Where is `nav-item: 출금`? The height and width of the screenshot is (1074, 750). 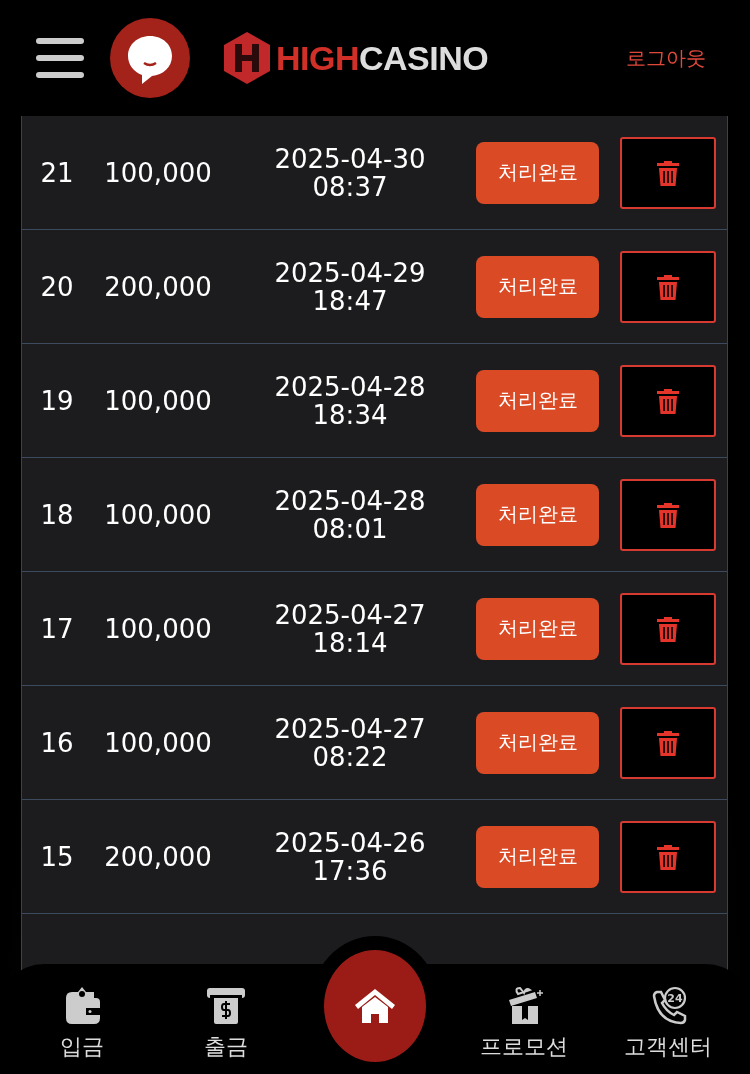 nav-item: 출금 is located at coordinates (226, 1024).